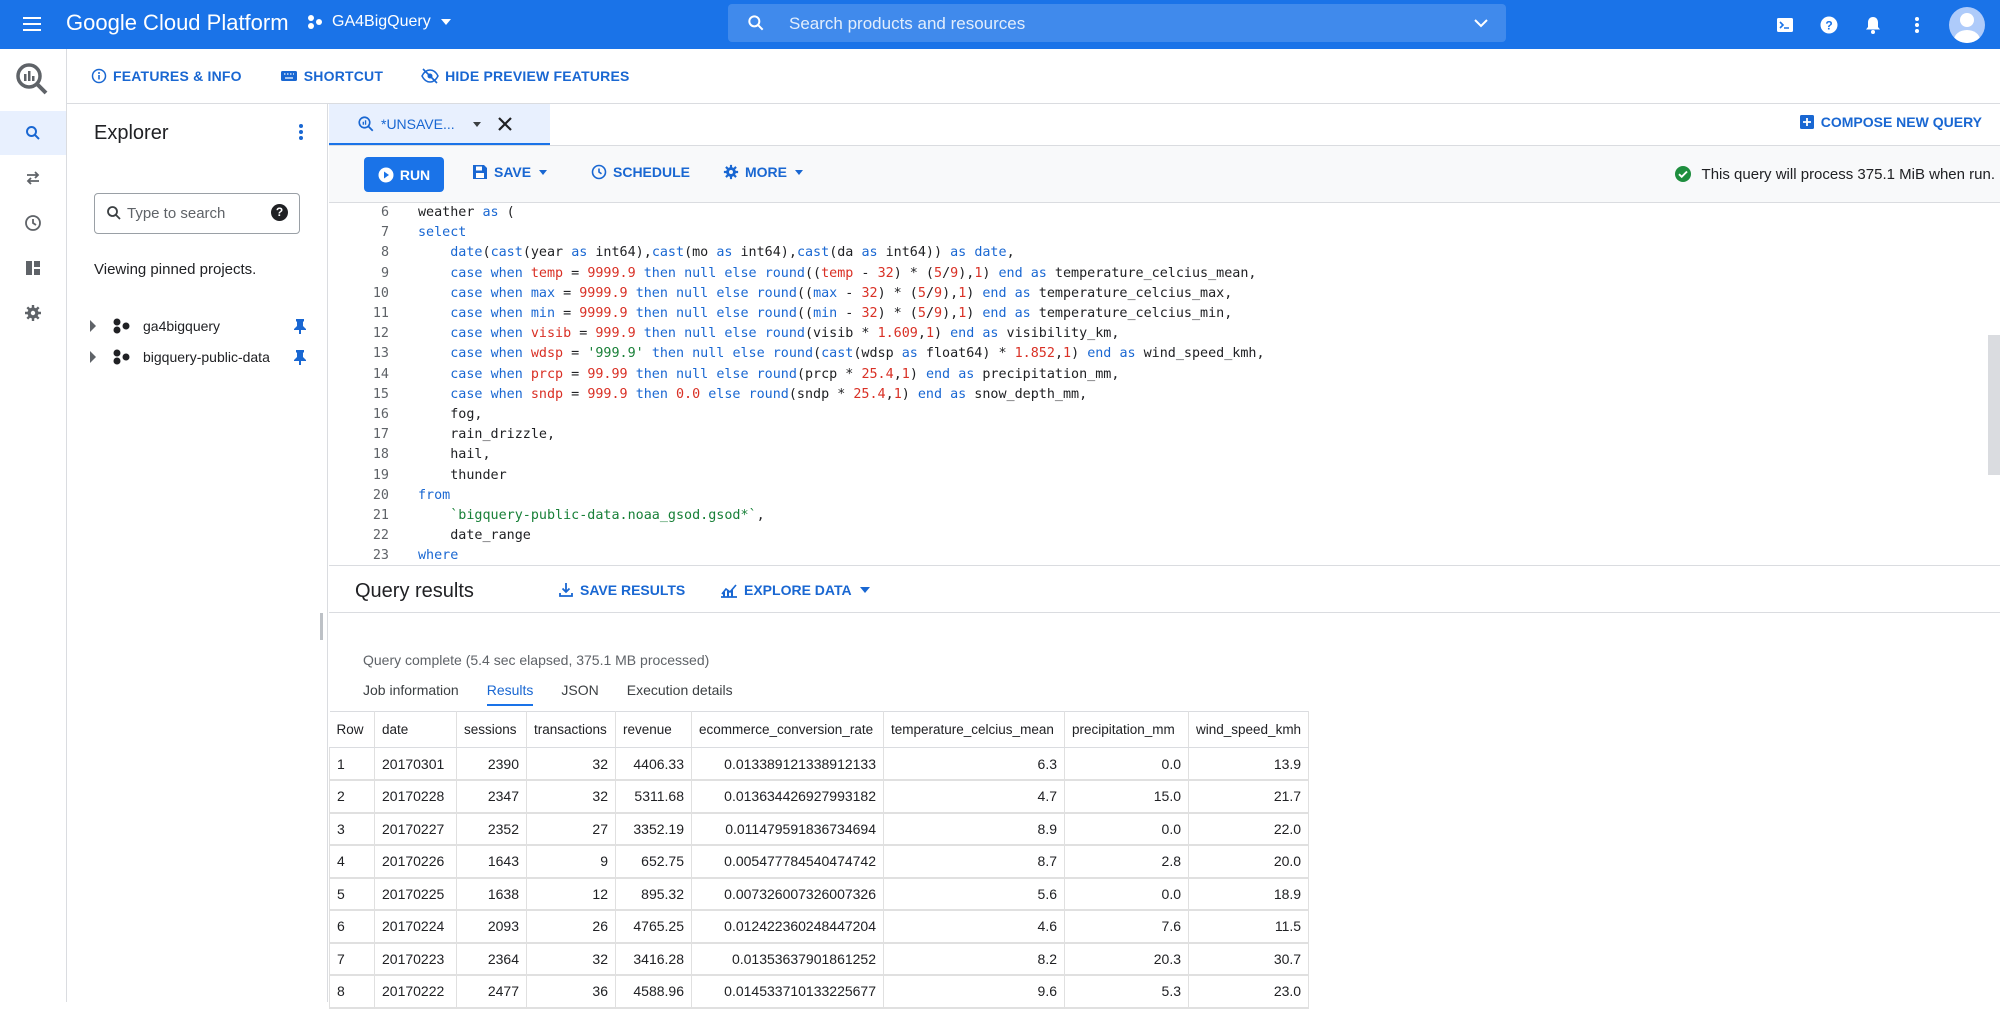 This screenshot has height=1009, width=2000. What do you see at coordinates (404, 174) in the screenshot?
I see `run-button: RUN` at bounding box center [404, 174].